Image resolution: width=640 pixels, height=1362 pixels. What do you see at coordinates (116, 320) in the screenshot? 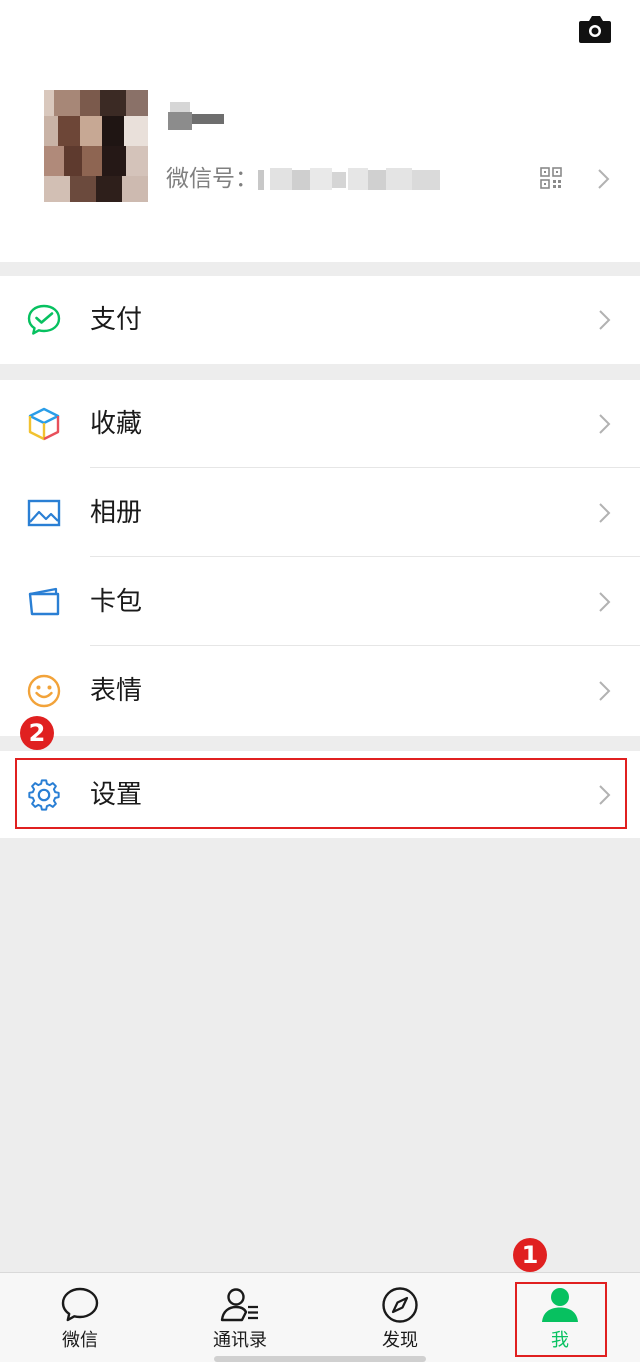
I see `menu-item-label: 支付` at bounding box center [116, 320].